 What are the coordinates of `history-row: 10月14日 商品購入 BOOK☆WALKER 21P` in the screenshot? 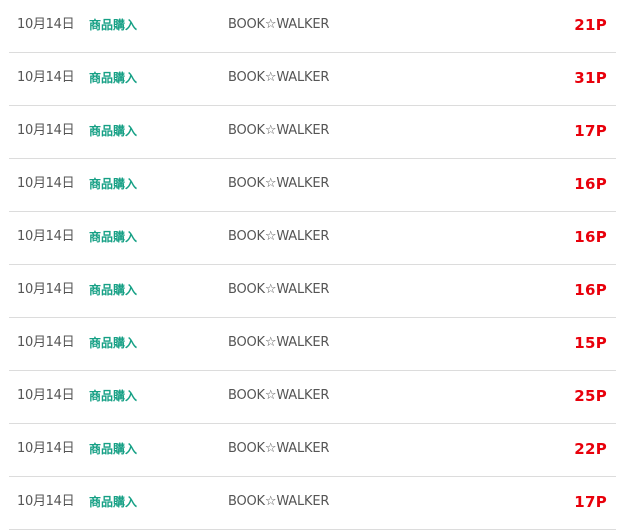 It's located at (312, 26).